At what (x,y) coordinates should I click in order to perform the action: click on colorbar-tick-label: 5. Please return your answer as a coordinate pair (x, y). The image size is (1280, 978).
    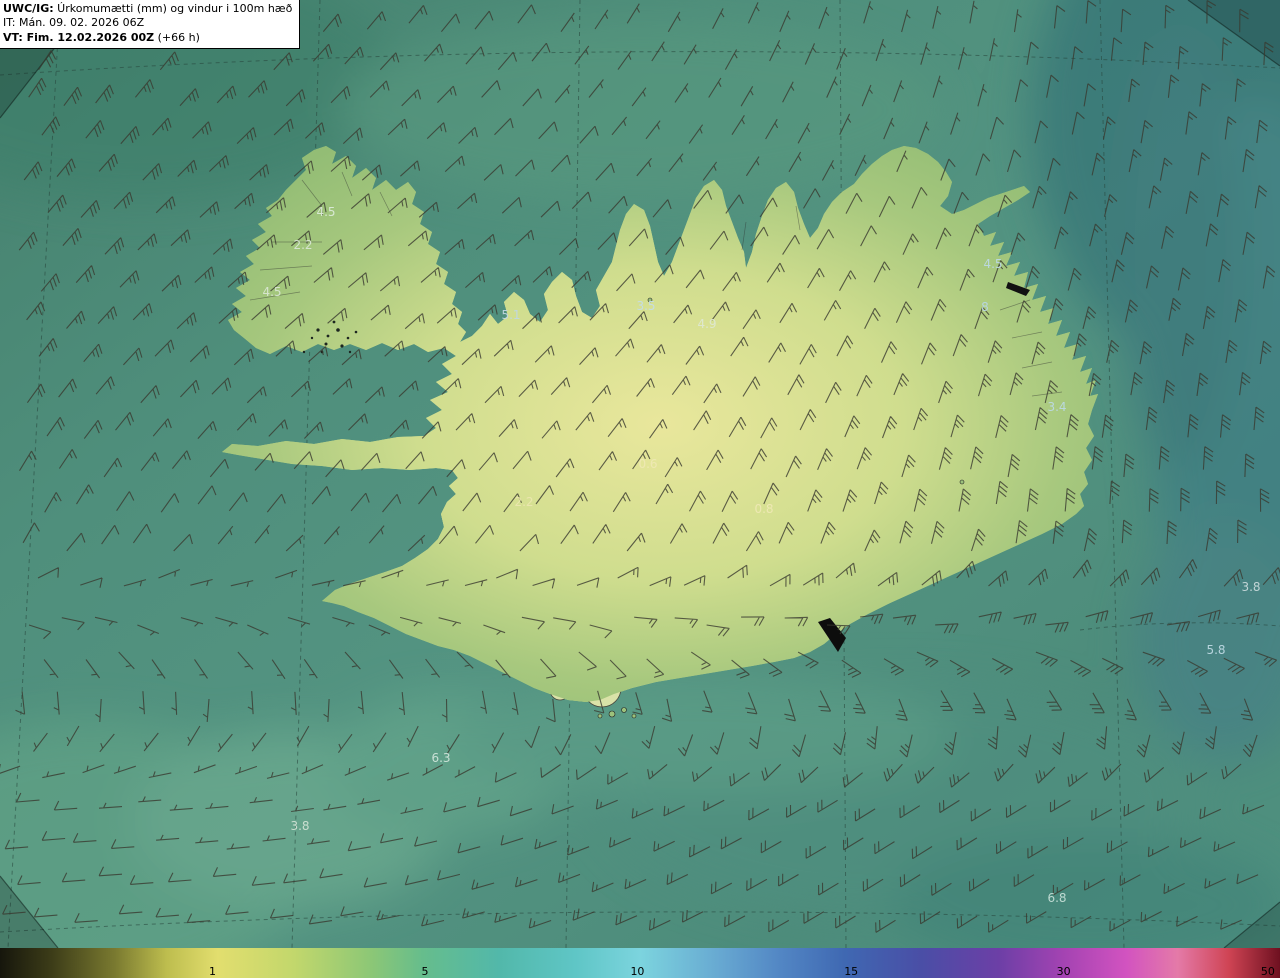
    Looking at the image, I should click on (425, 971).